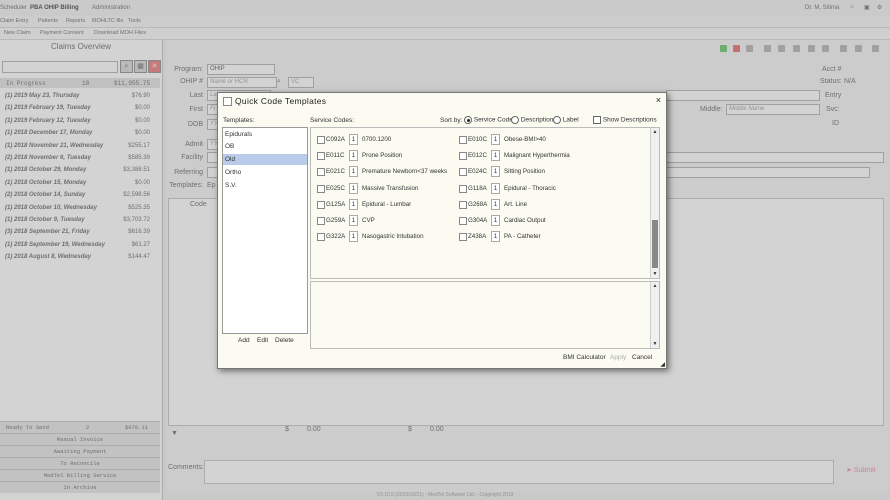 The width and height of the screenshot is (890, 500). I want to click on service-code-item: E025C 1 Massive Transfusion, so click(387, 188).